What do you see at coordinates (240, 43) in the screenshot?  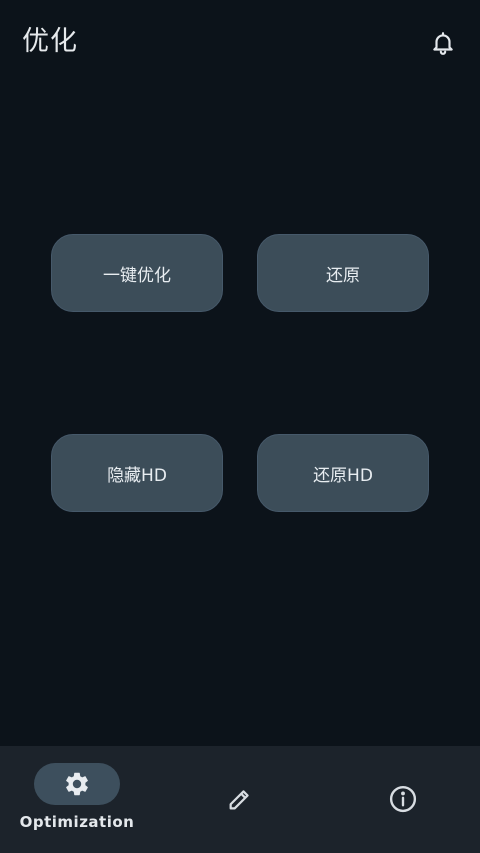 I see `app-bar: 优化` at bounding box center [240, 43].